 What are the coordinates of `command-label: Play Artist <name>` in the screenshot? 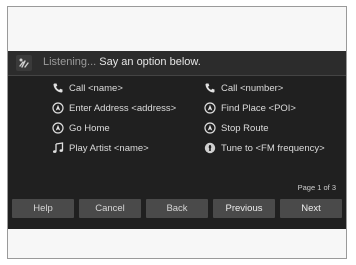 It's located at (109, 148).